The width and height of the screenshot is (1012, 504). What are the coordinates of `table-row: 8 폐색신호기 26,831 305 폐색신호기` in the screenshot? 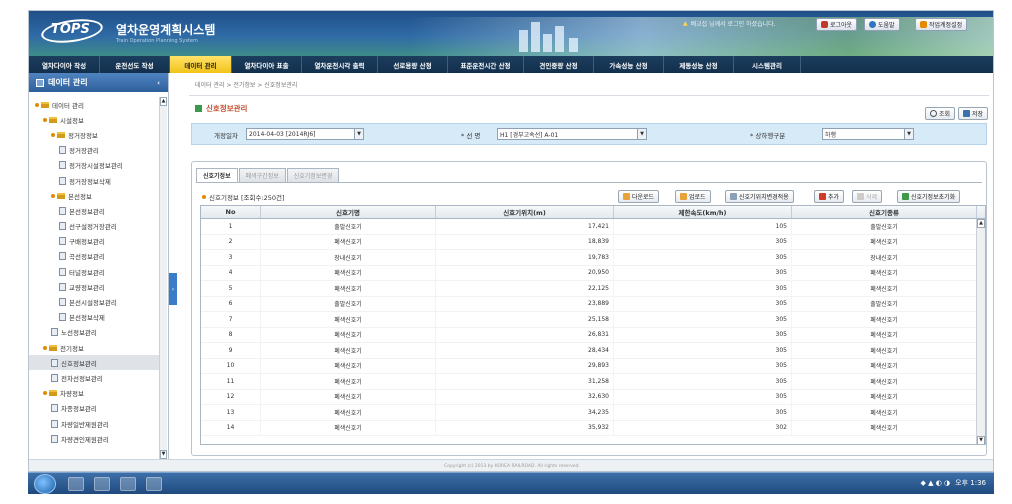 It's located at (593, 335).